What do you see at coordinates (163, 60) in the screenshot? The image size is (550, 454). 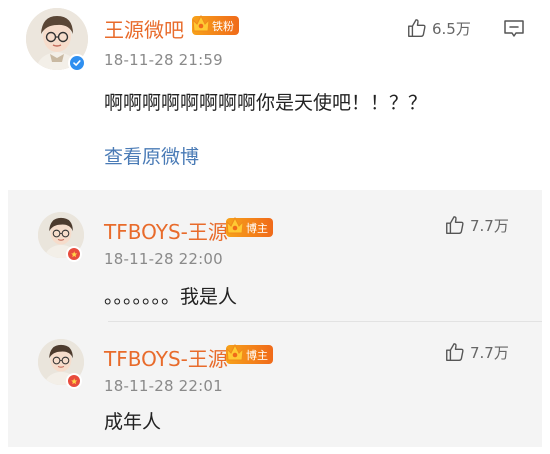 I see `post-time: 18-11-28 21:59` at bounding box center [163, 60].